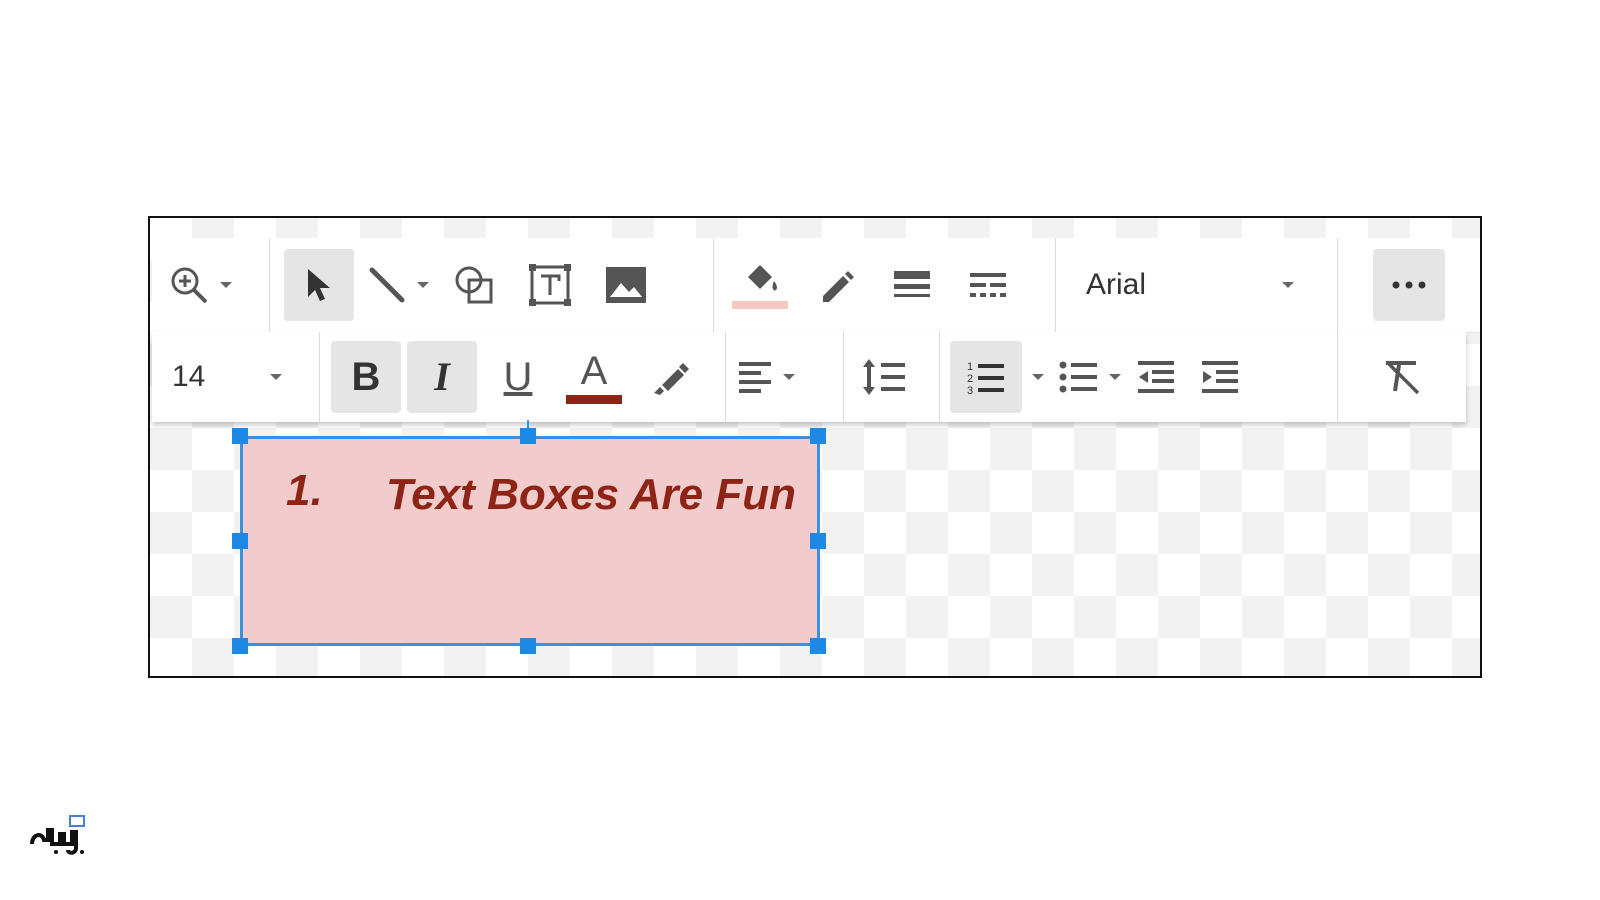 Image resolution: width=1600 pixels, height=900 pixels. I want to click on resize-handle-bottom-left, so click(240, 646).